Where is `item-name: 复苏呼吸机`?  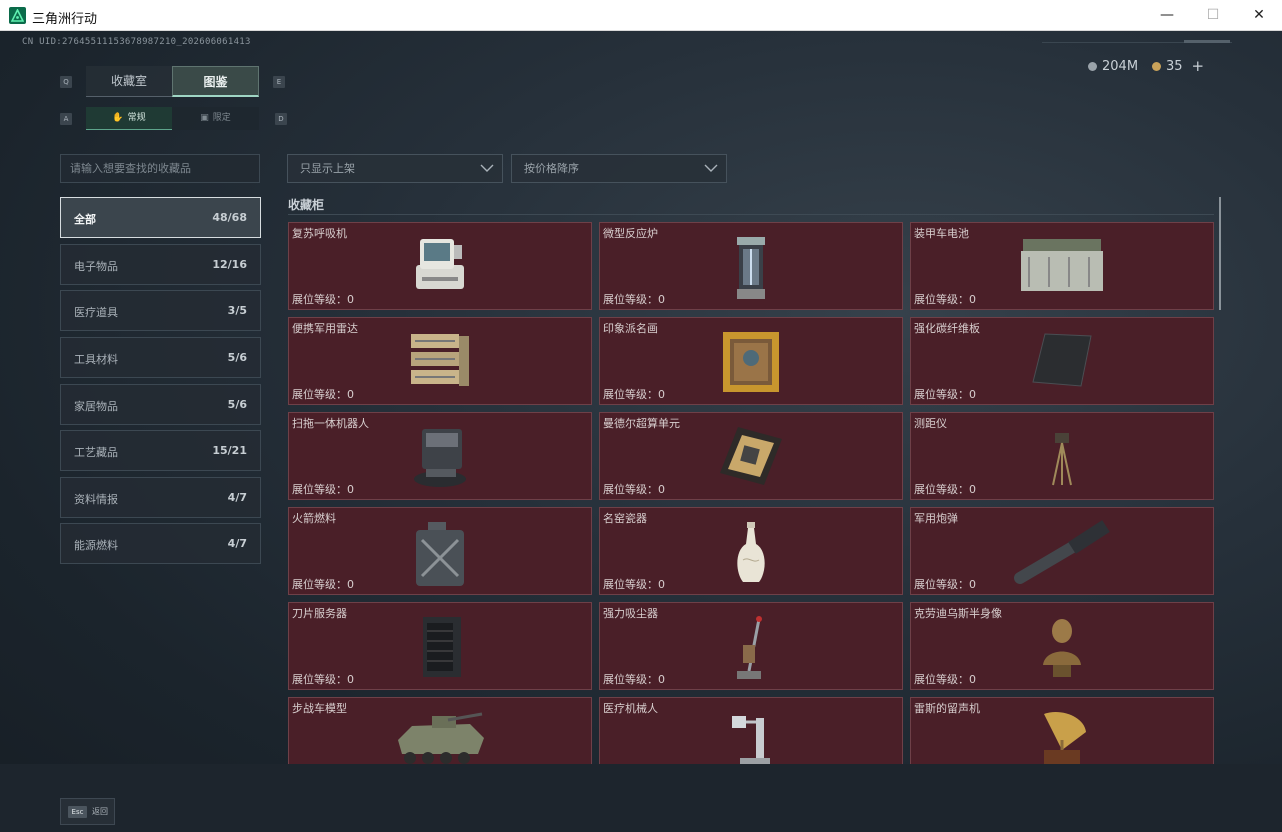 item-name: 复苏呼吸机 is located at coordinates (319, 233).